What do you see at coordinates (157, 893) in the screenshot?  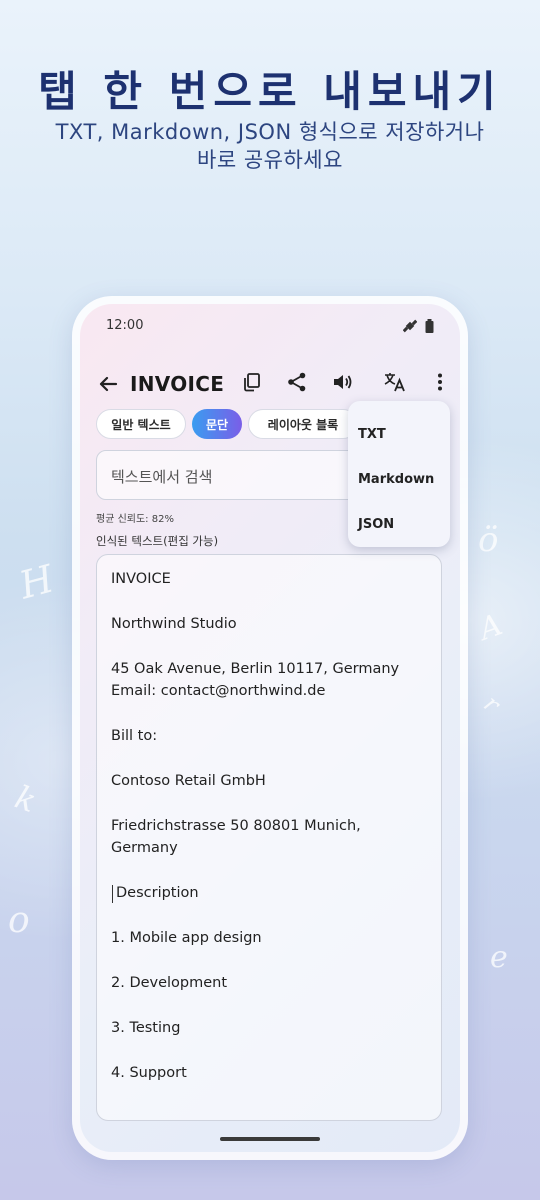 I see `text-line: Description` at bounding box center [157, 893].